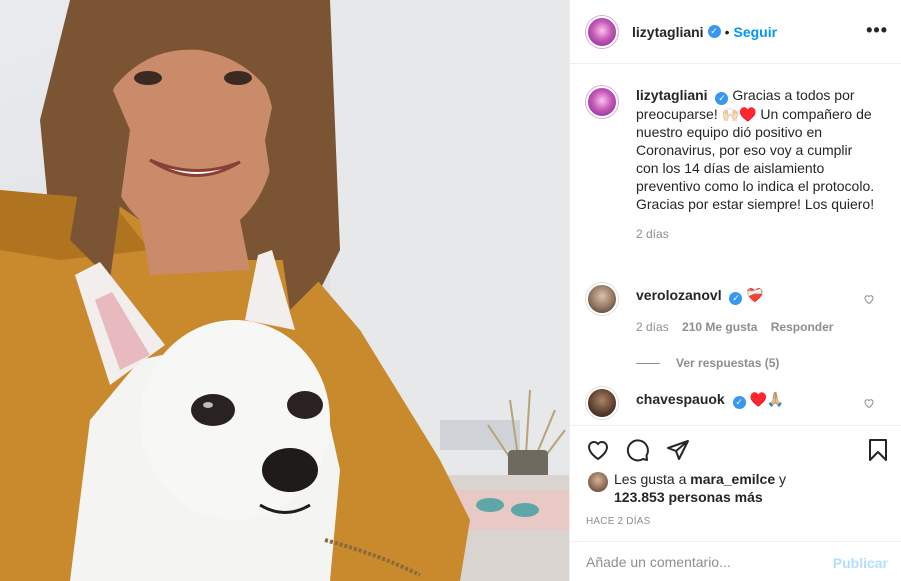  Describe the element at coordinates (678, 450) in the screenshot. I see `share-icon` at that location.